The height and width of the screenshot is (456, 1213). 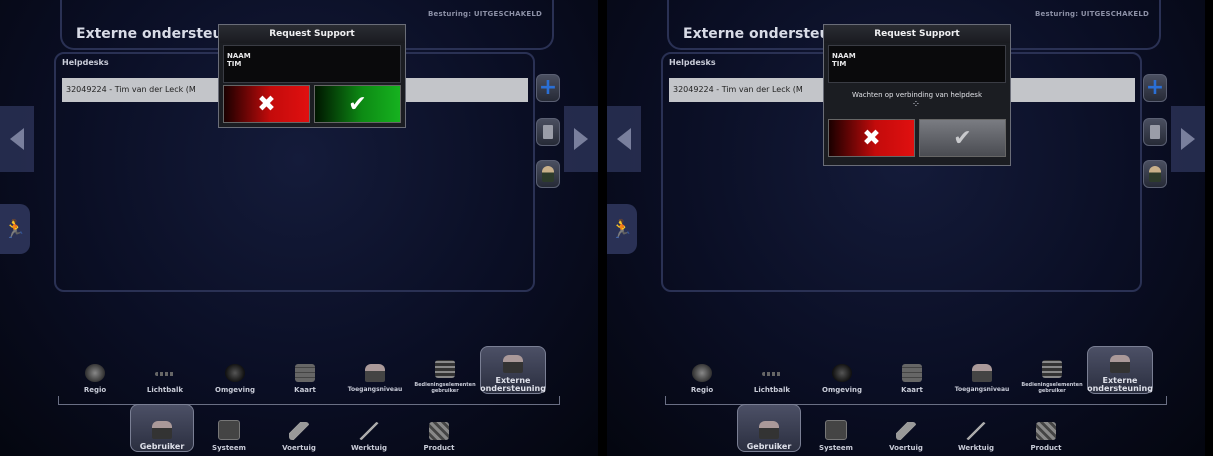 I want to click on lightbar-icon, so click(x=165, y=374).